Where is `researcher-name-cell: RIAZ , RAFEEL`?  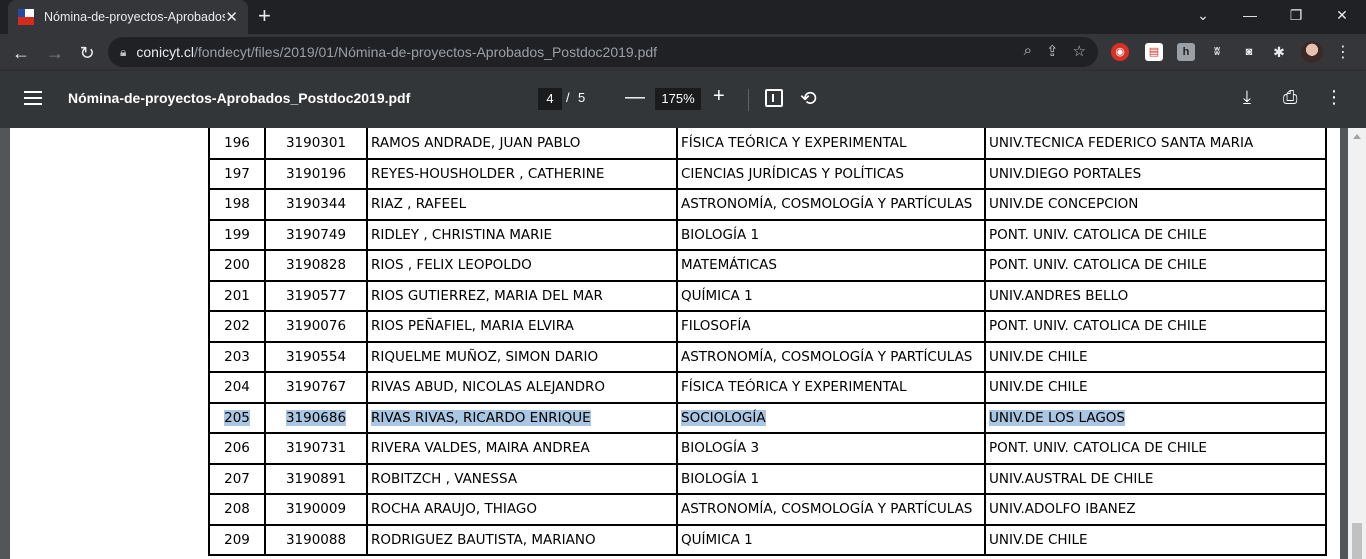 researcher-name-cell: RIAZ , RAFEEL is located at coordinates (522, 204).